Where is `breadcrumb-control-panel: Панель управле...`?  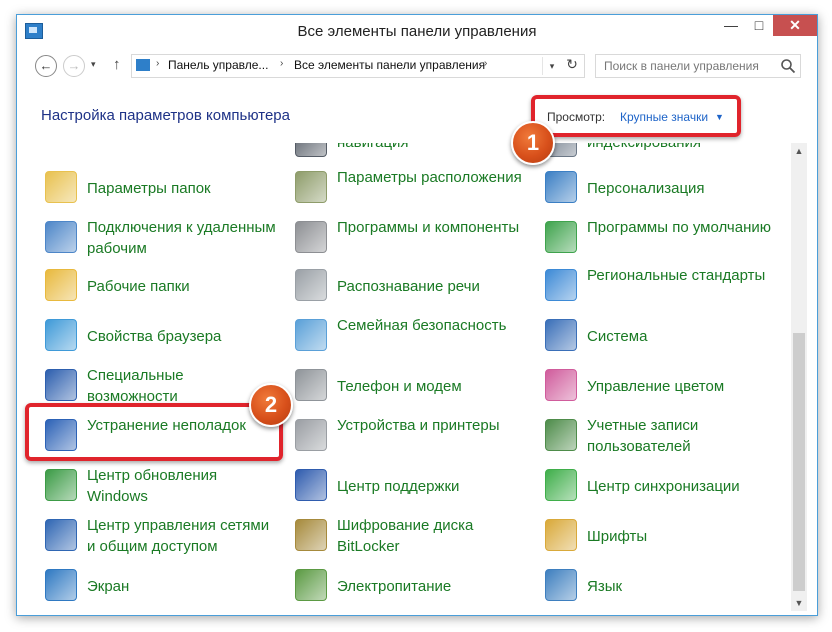
breadcrumb-control-panel: Панель управле... is located at coordinates (218, 65).